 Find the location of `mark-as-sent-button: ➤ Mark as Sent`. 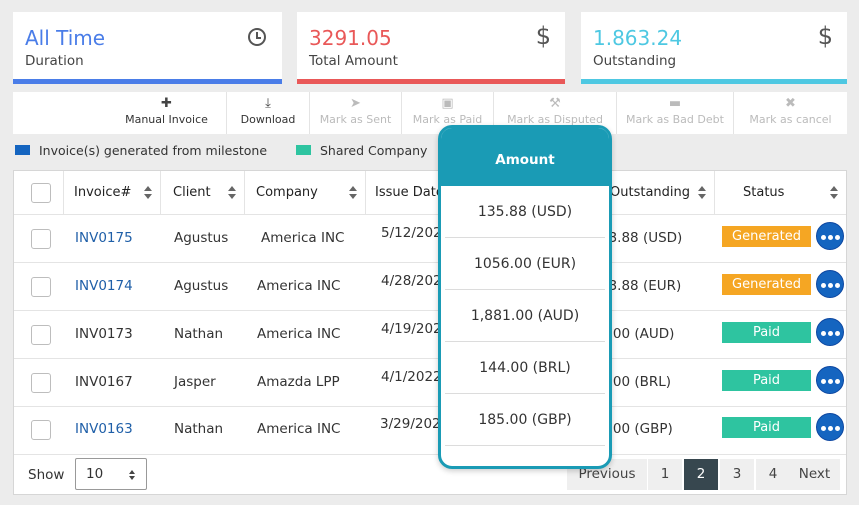

mark-as-sent-button: ➤ Mark as Sent is located at coordinates (355, 113).